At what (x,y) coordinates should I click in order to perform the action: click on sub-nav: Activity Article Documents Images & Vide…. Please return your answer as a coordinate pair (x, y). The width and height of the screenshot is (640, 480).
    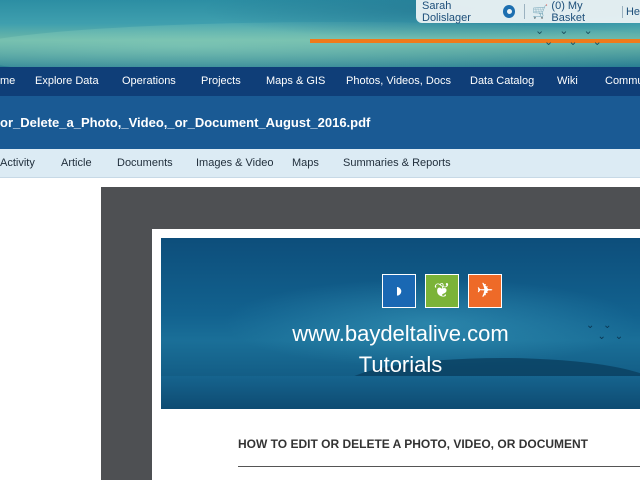
    Looking at the image, I should click on (320, 163).